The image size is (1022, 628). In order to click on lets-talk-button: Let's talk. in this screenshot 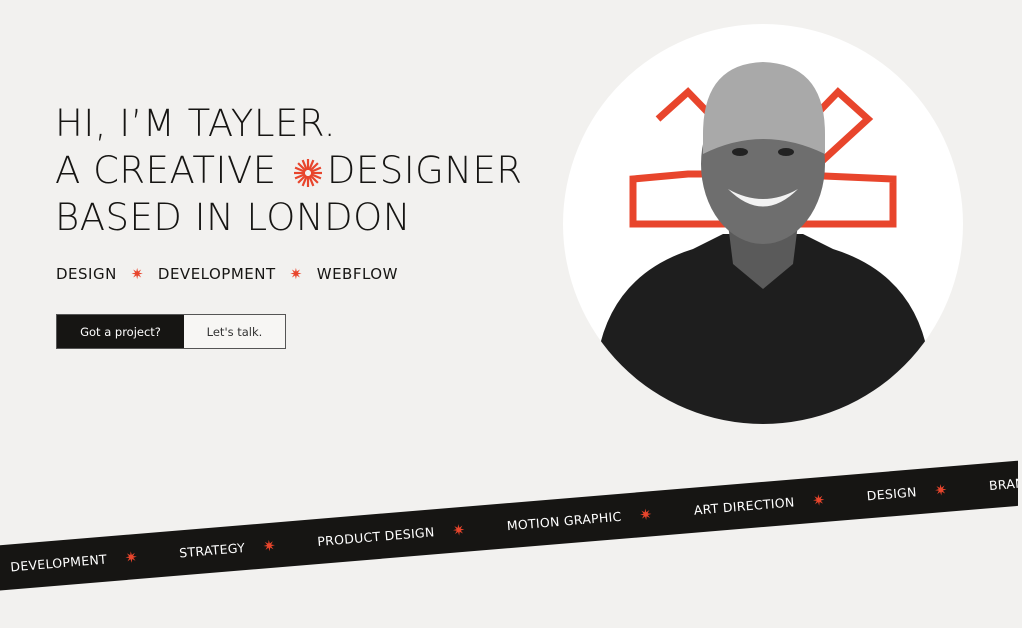, I will do `click(234, 331)`.